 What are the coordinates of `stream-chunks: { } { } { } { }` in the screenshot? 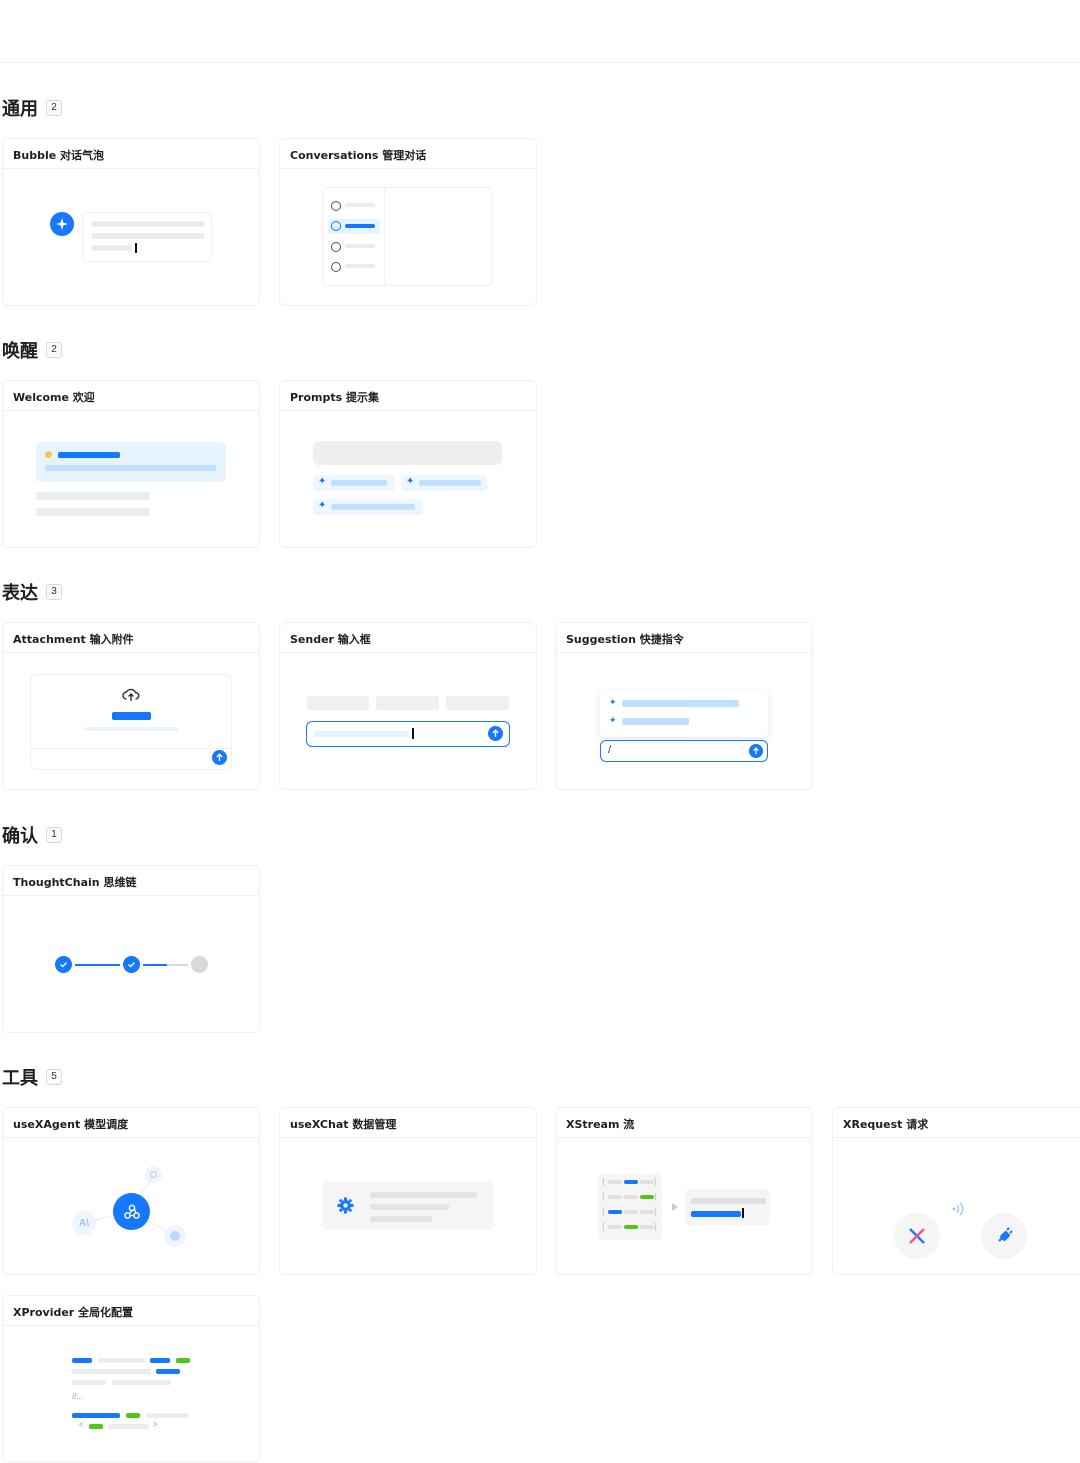 It's located at (630, 1207).